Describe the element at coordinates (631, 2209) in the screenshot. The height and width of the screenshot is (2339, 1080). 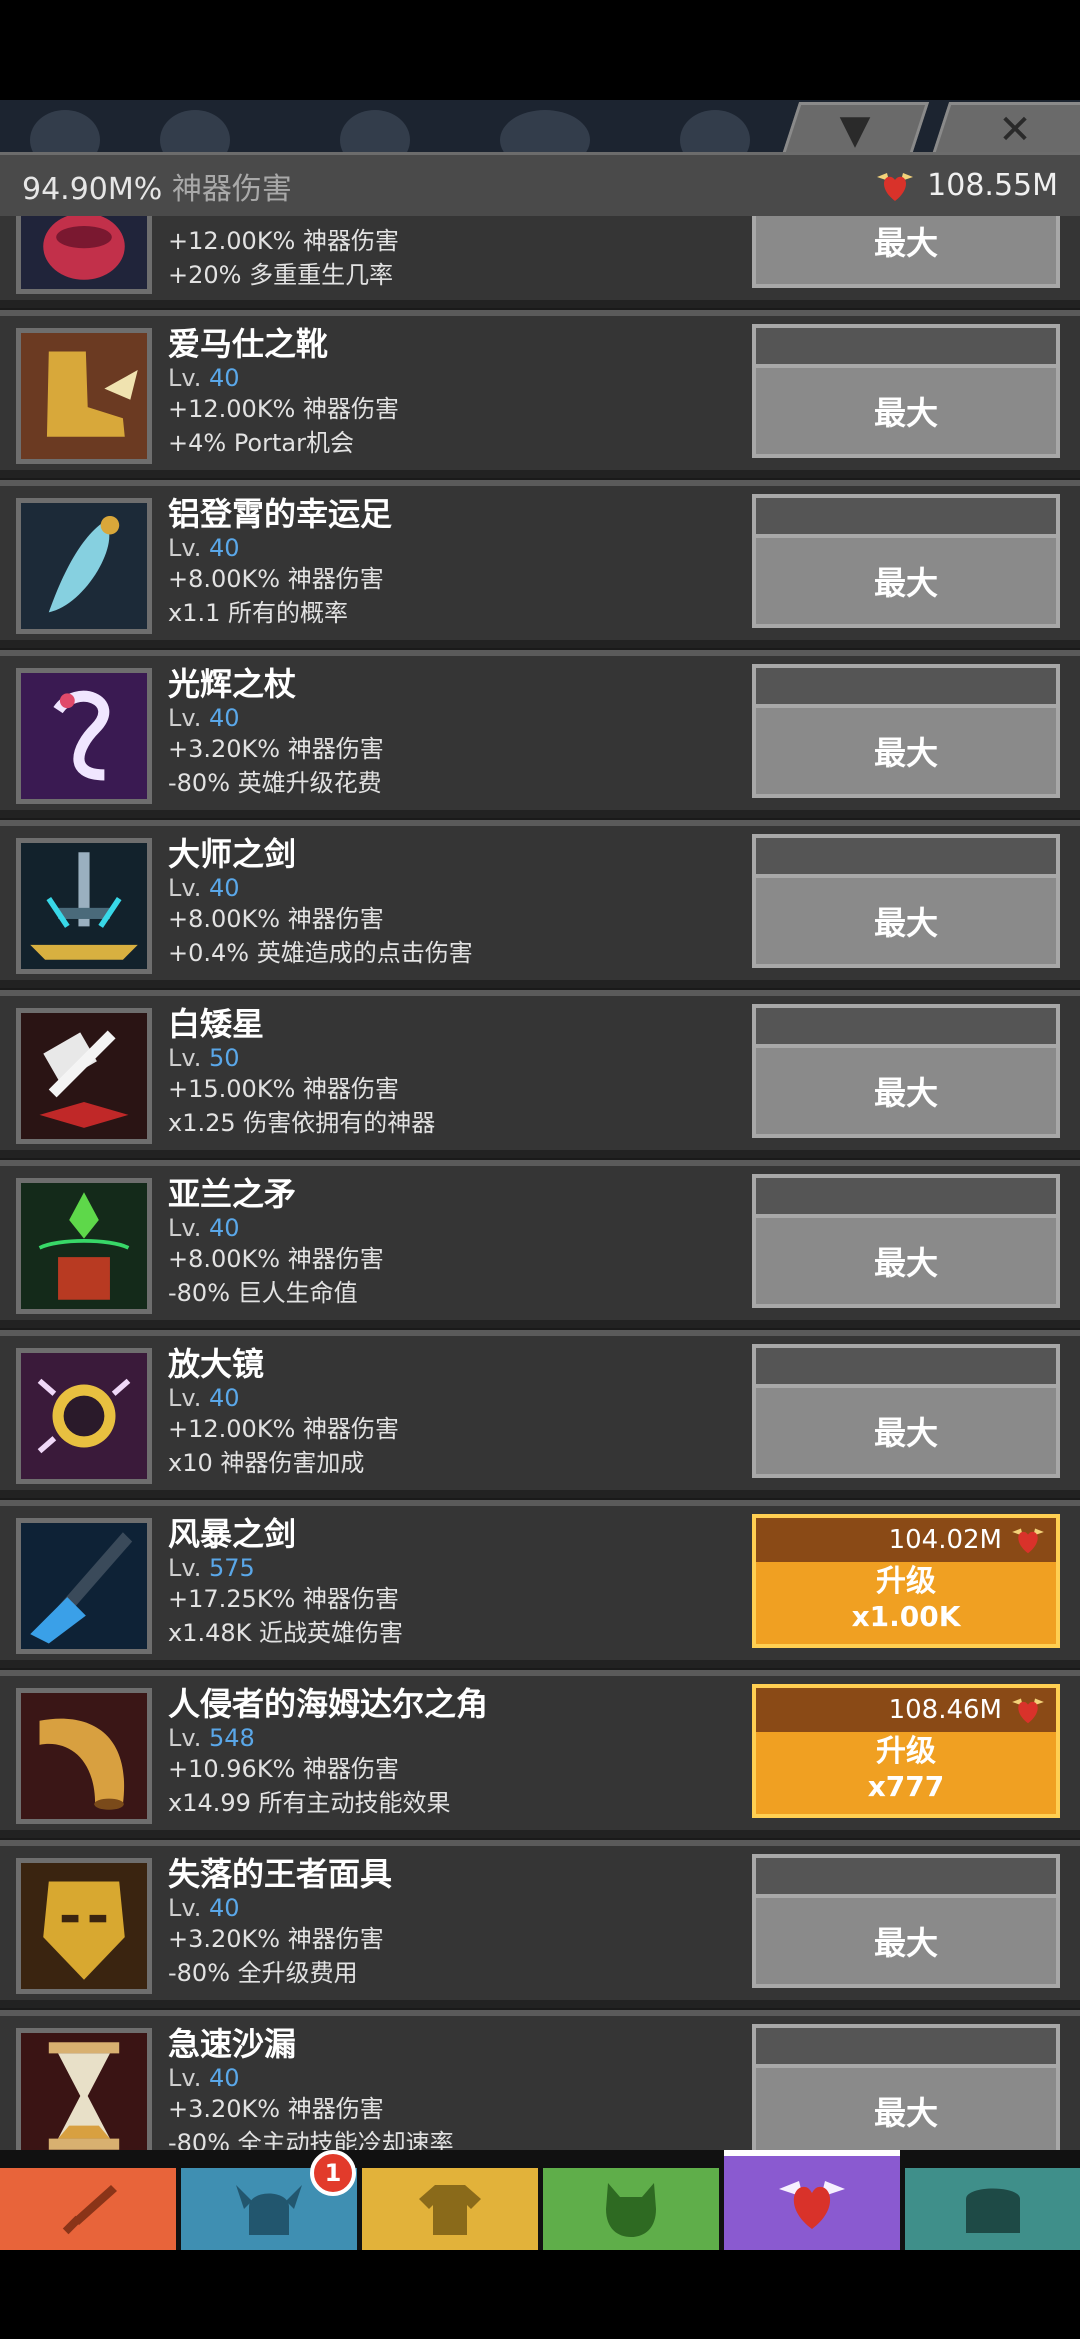
I see `pets-tab` at that location.